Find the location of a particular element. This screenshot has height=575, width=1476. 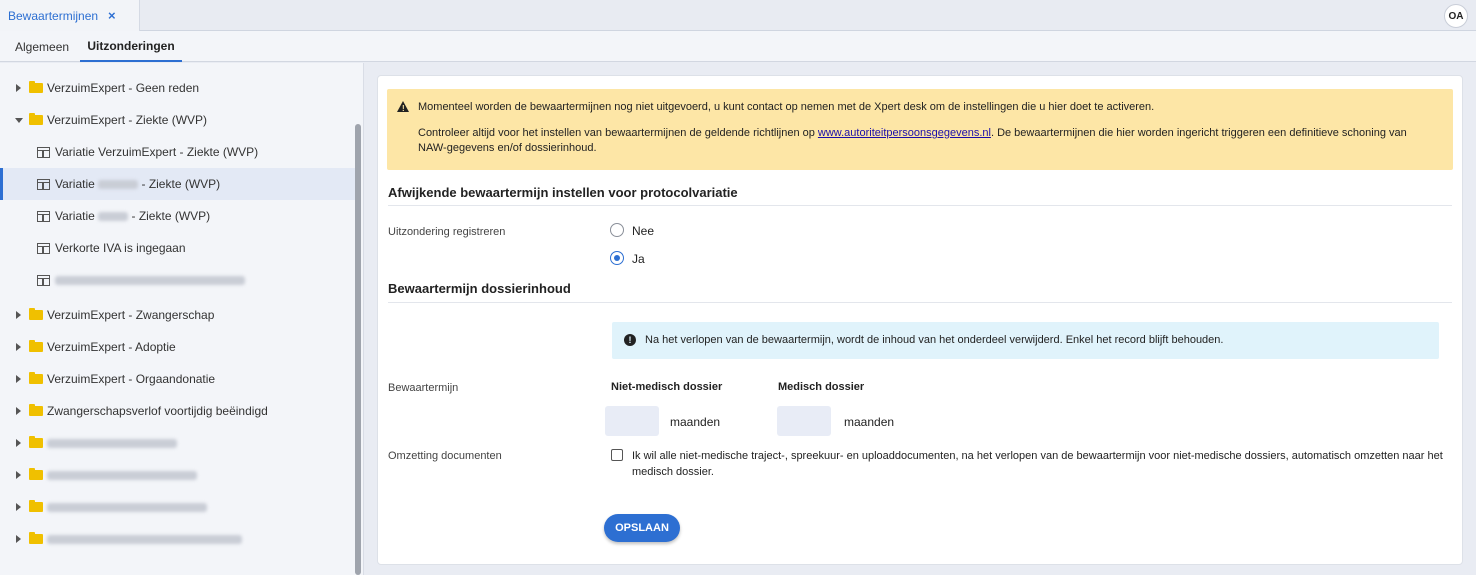

tree-item-label: VerzuimExpert - Geen reden is located at coordinates (123, 88).